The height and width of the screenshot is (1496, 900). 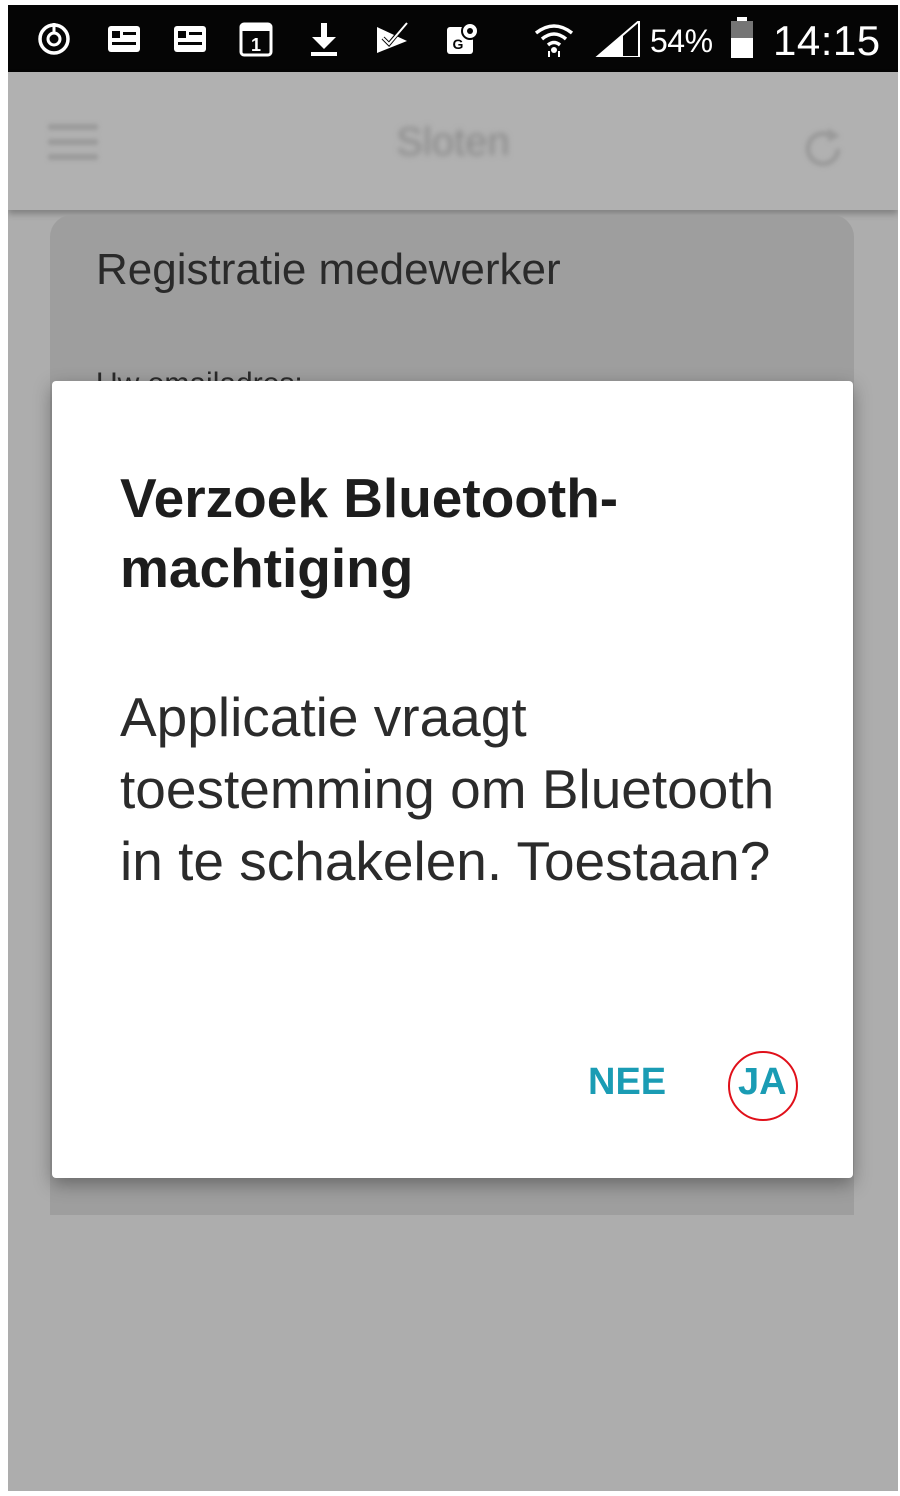 I want to click on calendar-icon: 1, so click(x=256, y=39).